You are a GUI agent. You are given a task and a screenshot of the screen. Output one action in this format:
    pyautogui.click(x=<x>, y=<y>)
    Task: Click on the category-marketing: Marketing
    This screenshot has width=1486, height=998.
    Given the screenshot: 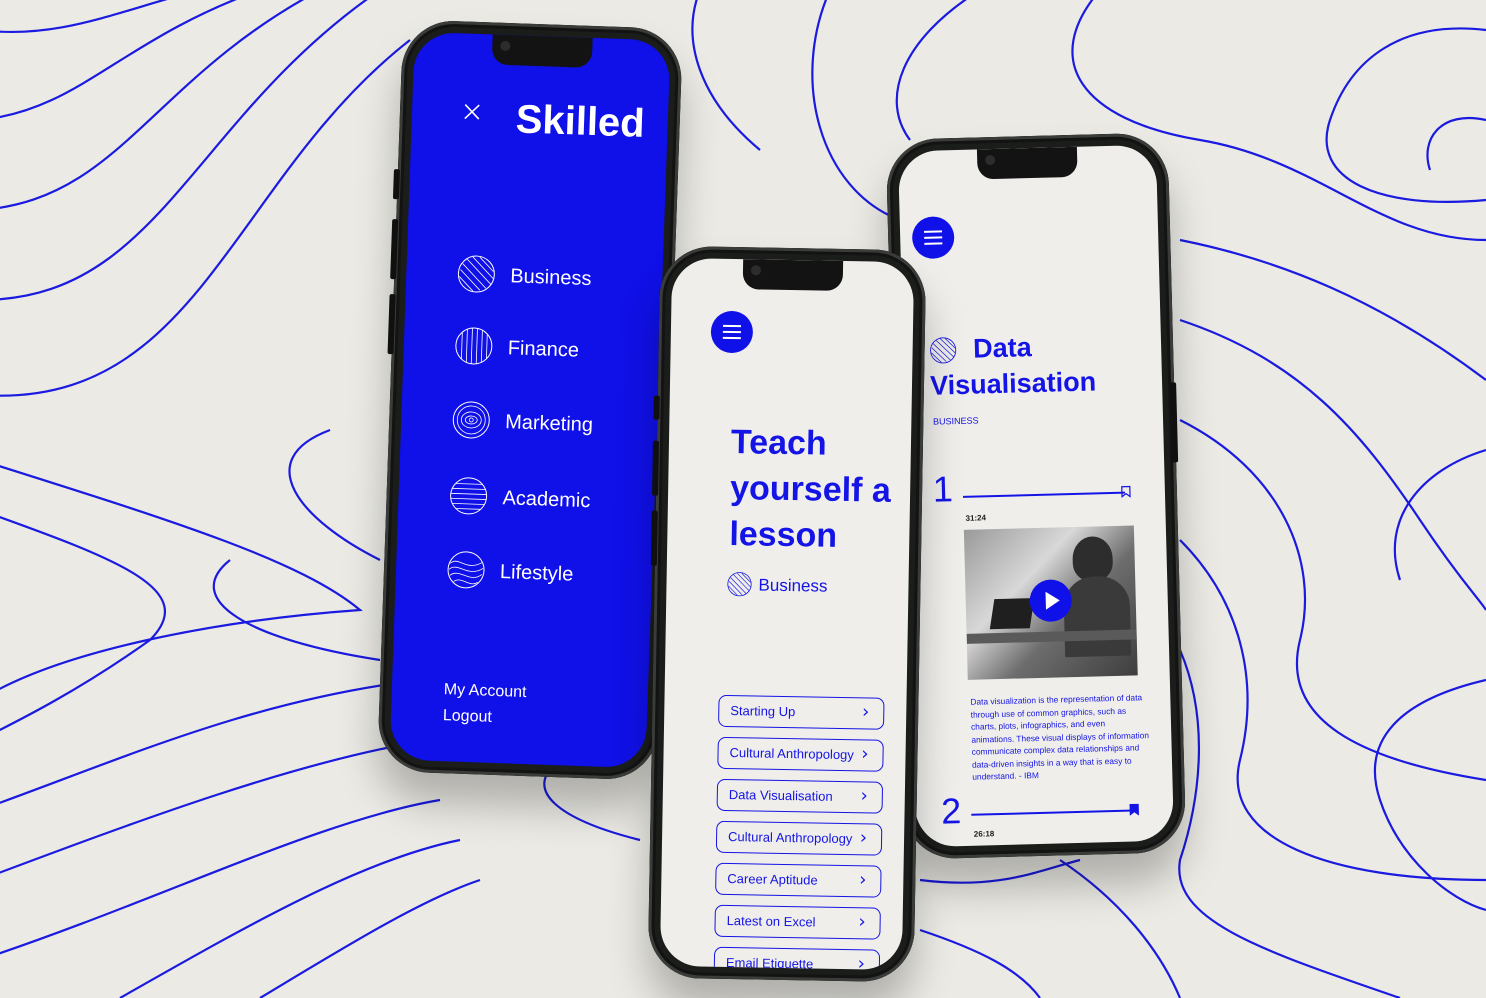 What is the action you would take?
    pyautogui.click(x=546, y=427)
    